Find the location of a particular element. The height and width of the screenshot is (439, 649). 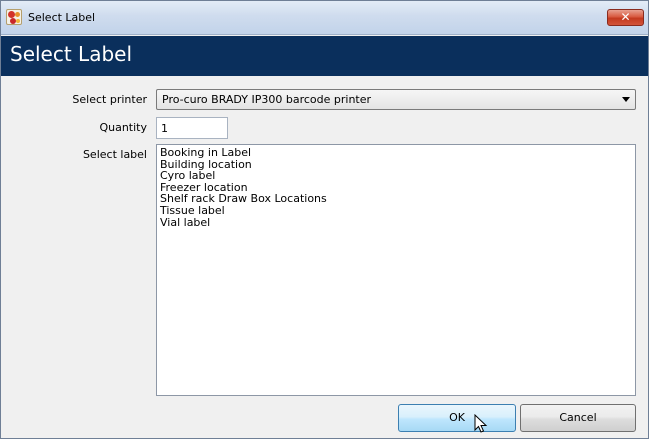

title-bar: Select Label ✕ is located at coordinates (324, 18).